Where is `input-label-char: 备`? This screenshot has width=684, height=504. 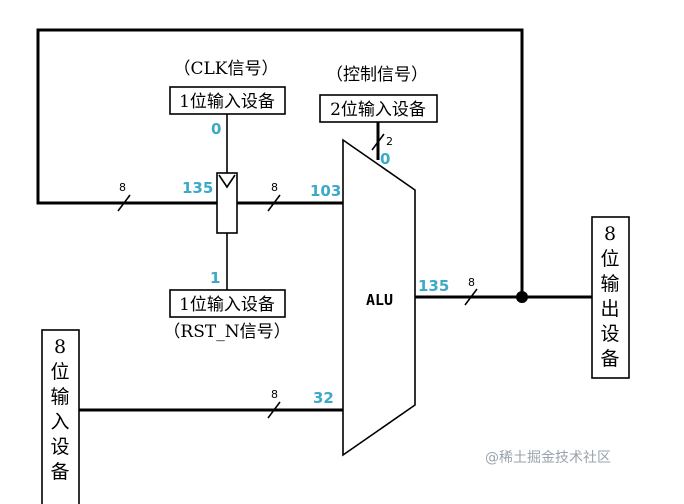
input-label-char: 备 is located at coordinates (59, 472).